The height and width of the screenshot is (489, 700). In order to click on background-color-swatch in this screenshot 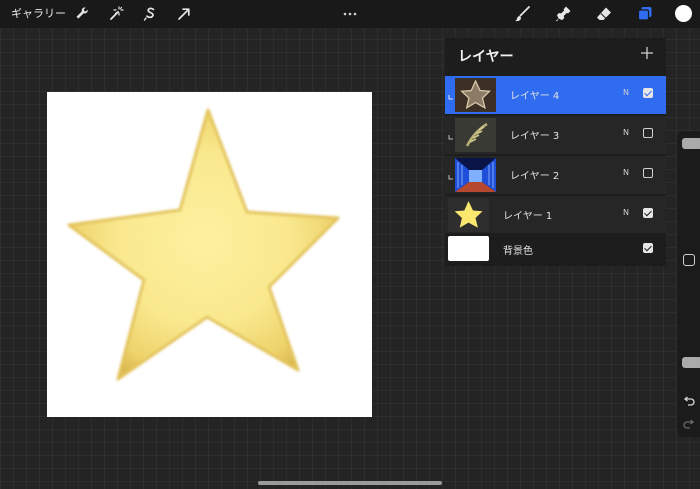, I will do `click(468, 248)`.